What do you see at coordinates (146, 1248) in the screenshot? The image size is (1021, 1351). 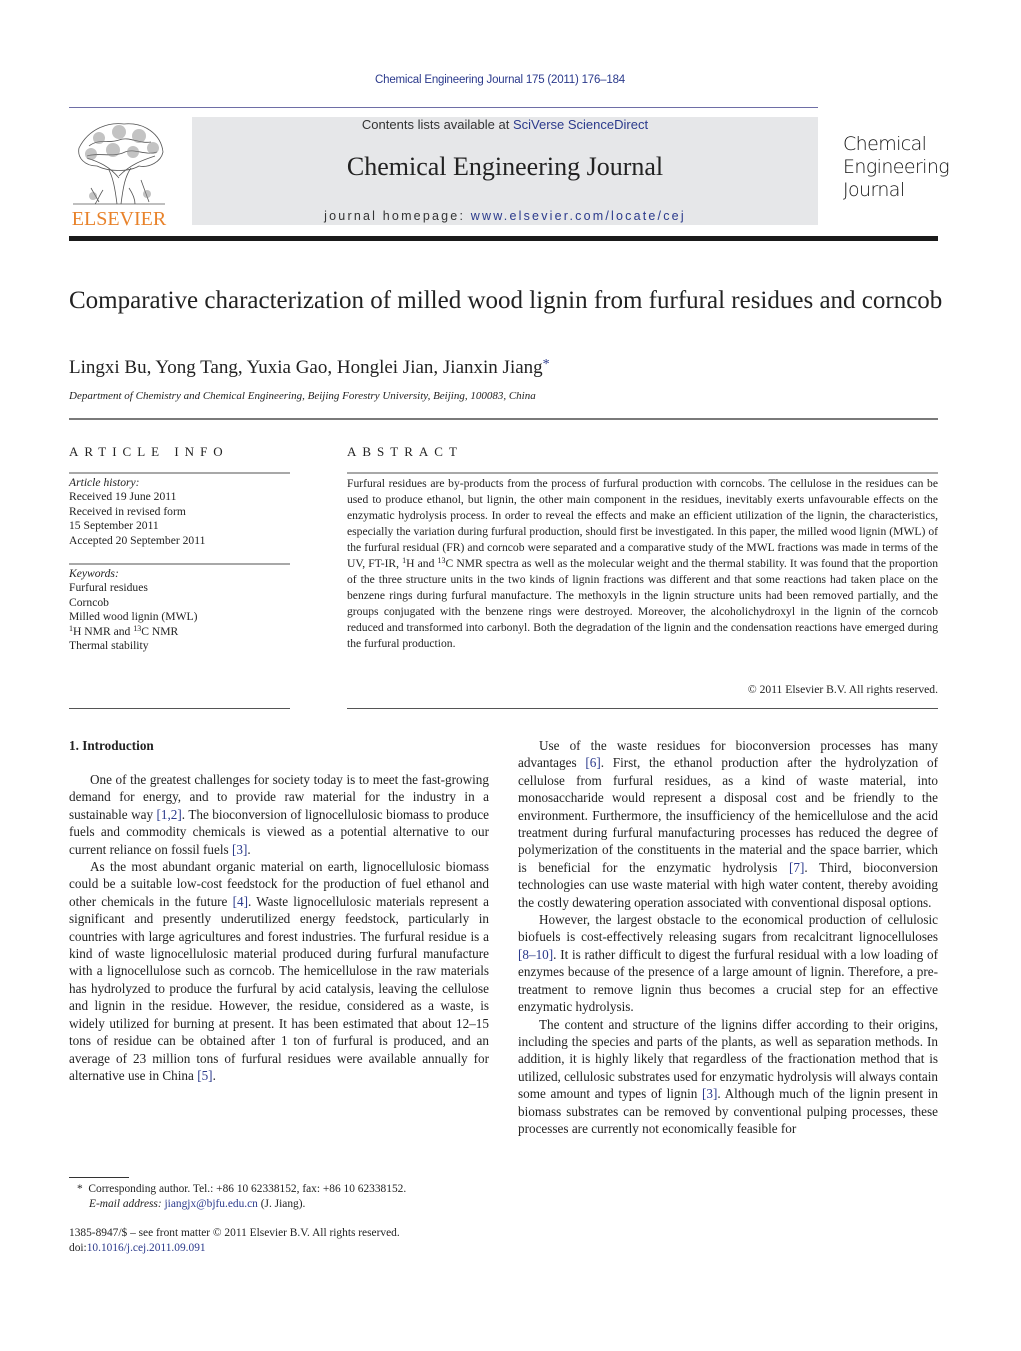 I see `doi-link: 10.1016/j.cej.2011.09.091` at bounding box center [146, 1248].